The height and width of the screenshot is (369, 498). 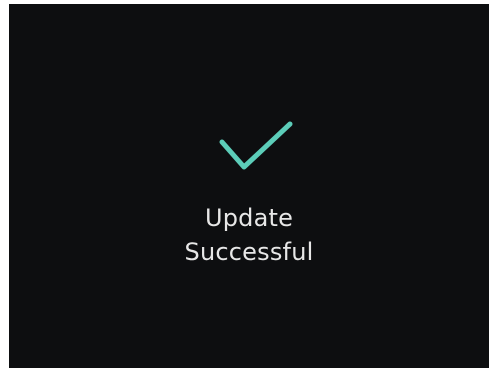 I want to click on status-message-line-2: Successful, so click(x=249, y=252).